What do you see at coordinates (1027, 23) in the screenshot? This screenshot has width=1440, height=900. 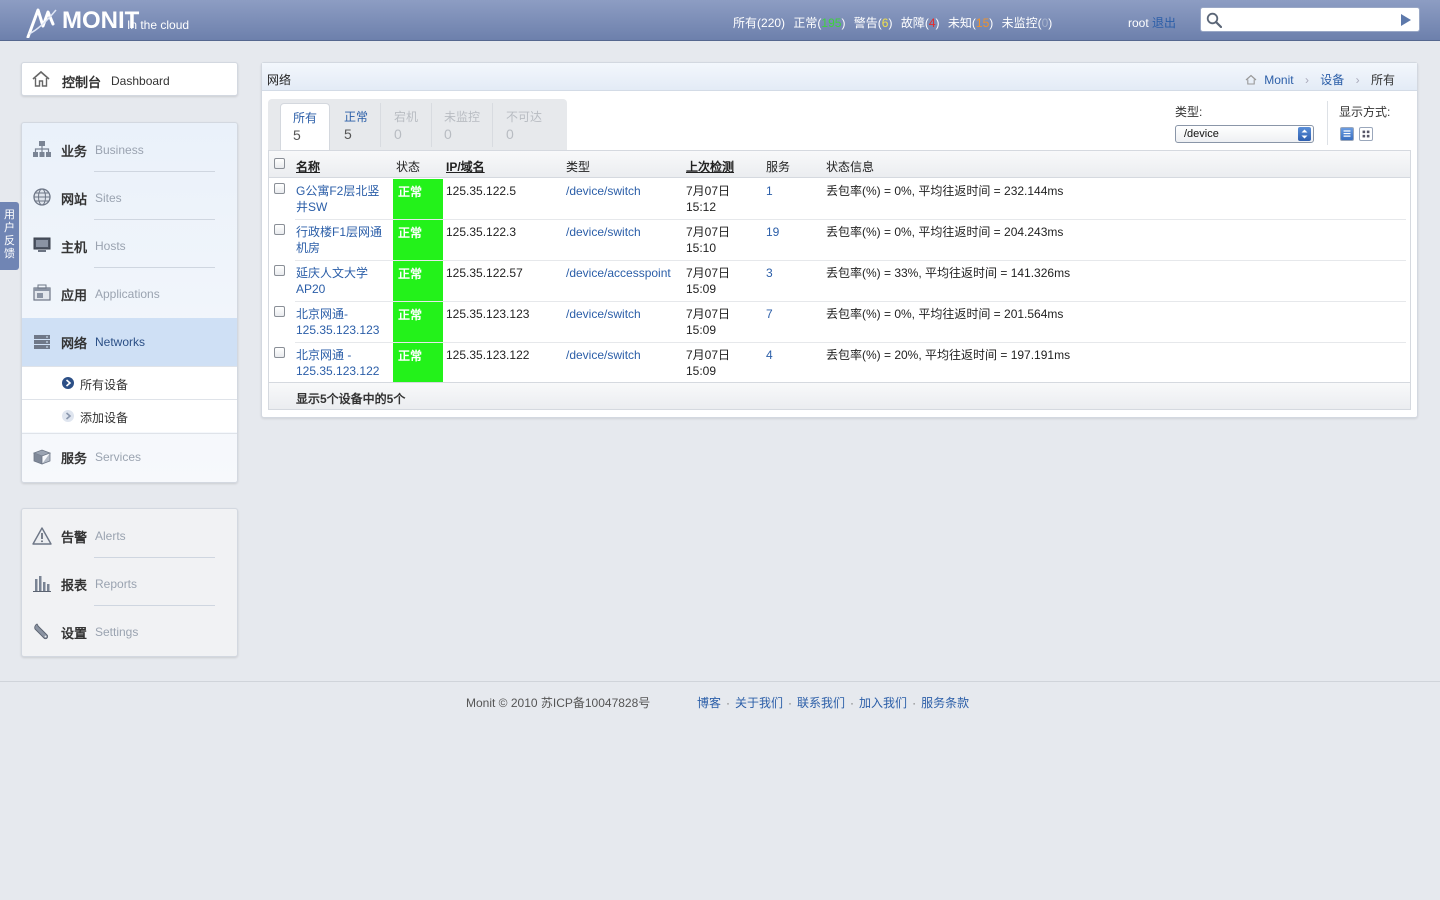 I see `summary-unmonitored: 未监控(0)` at bounding box center [1027, 23].